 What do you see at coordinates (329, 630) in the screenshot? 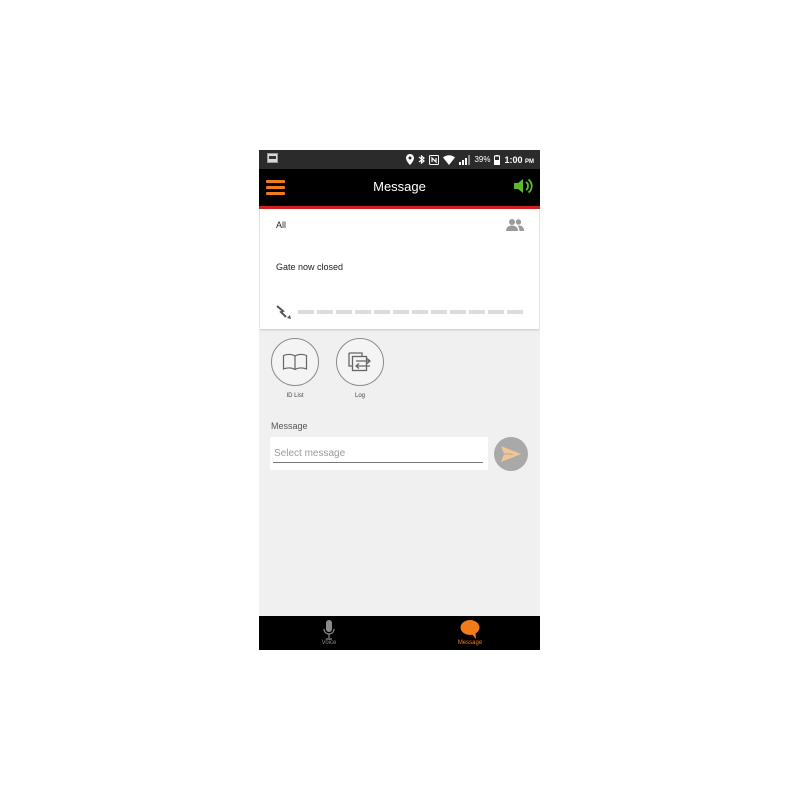
I see `microphone-icon` at bounding box center [329, 630].